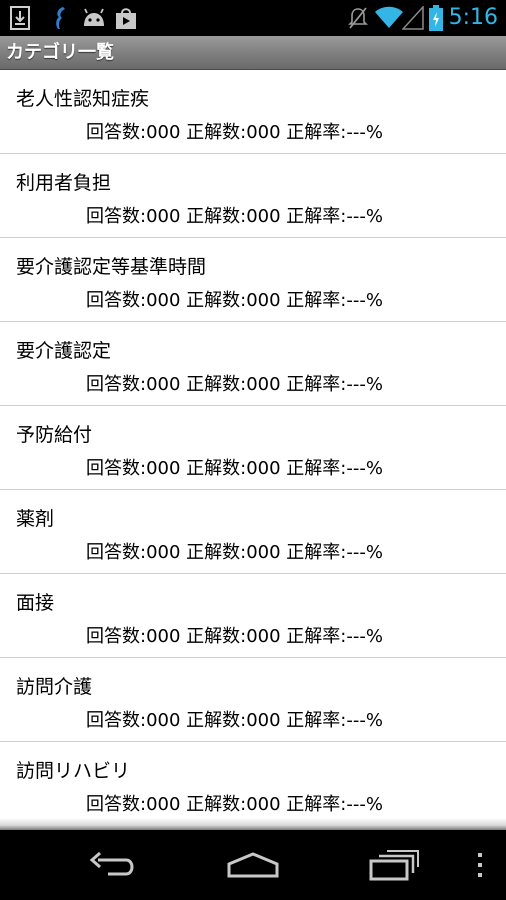  Describe the element at coordinates (83, 99) in the screenshot. I see `category-name: 老人性認知症疾` at that location.